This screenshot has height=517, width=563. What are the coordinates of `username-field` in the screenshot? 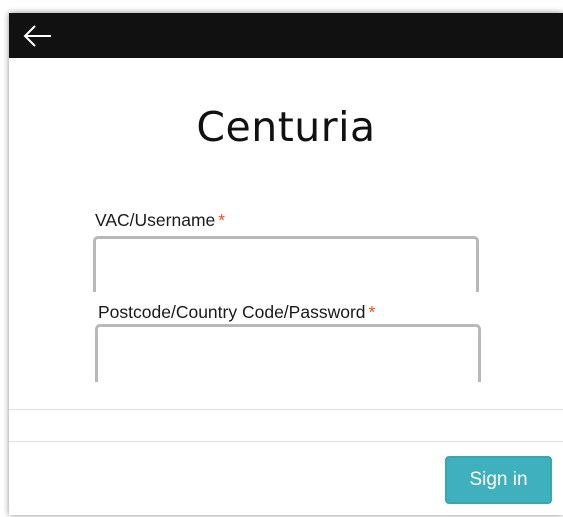 It's located at (286, 264).